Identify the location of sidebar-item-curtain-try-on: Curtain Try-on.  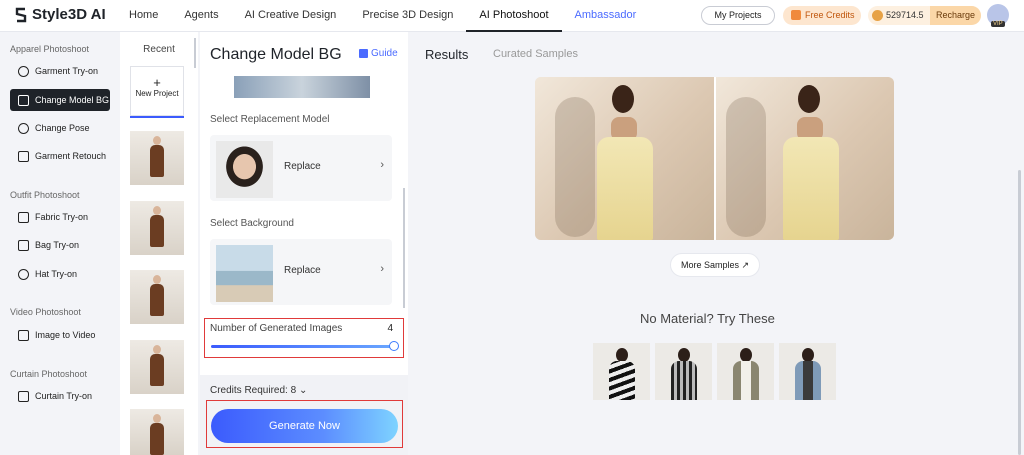
(60, 396).